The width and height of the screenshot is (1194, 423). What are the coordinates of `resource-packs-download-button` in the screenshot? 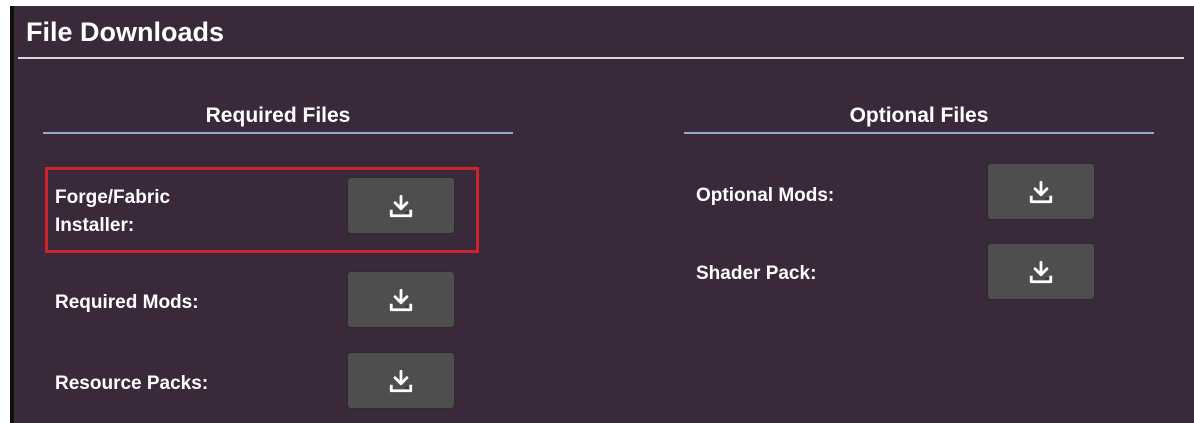 It's located at (401, 380).